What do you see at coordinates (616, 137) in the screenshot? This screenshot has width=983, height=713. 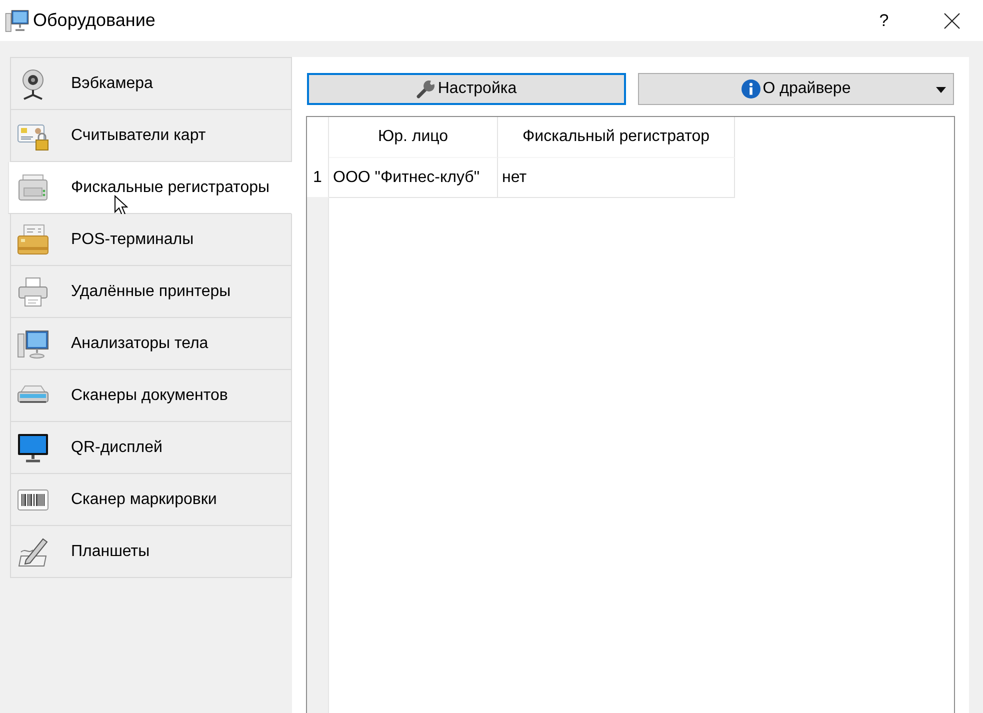 I see `column-header: Фискальный регистратор` at bounding box center [616, 137].